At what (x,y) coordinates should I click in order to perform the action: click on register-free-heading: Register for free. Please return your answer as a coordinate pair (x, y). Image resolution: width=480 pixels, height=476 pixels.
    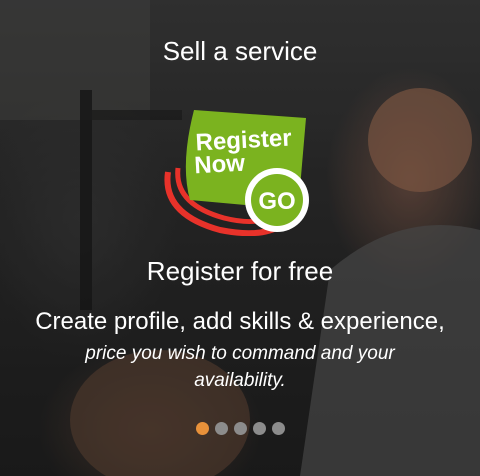
    Looking at the image, I should click on (240, 271).